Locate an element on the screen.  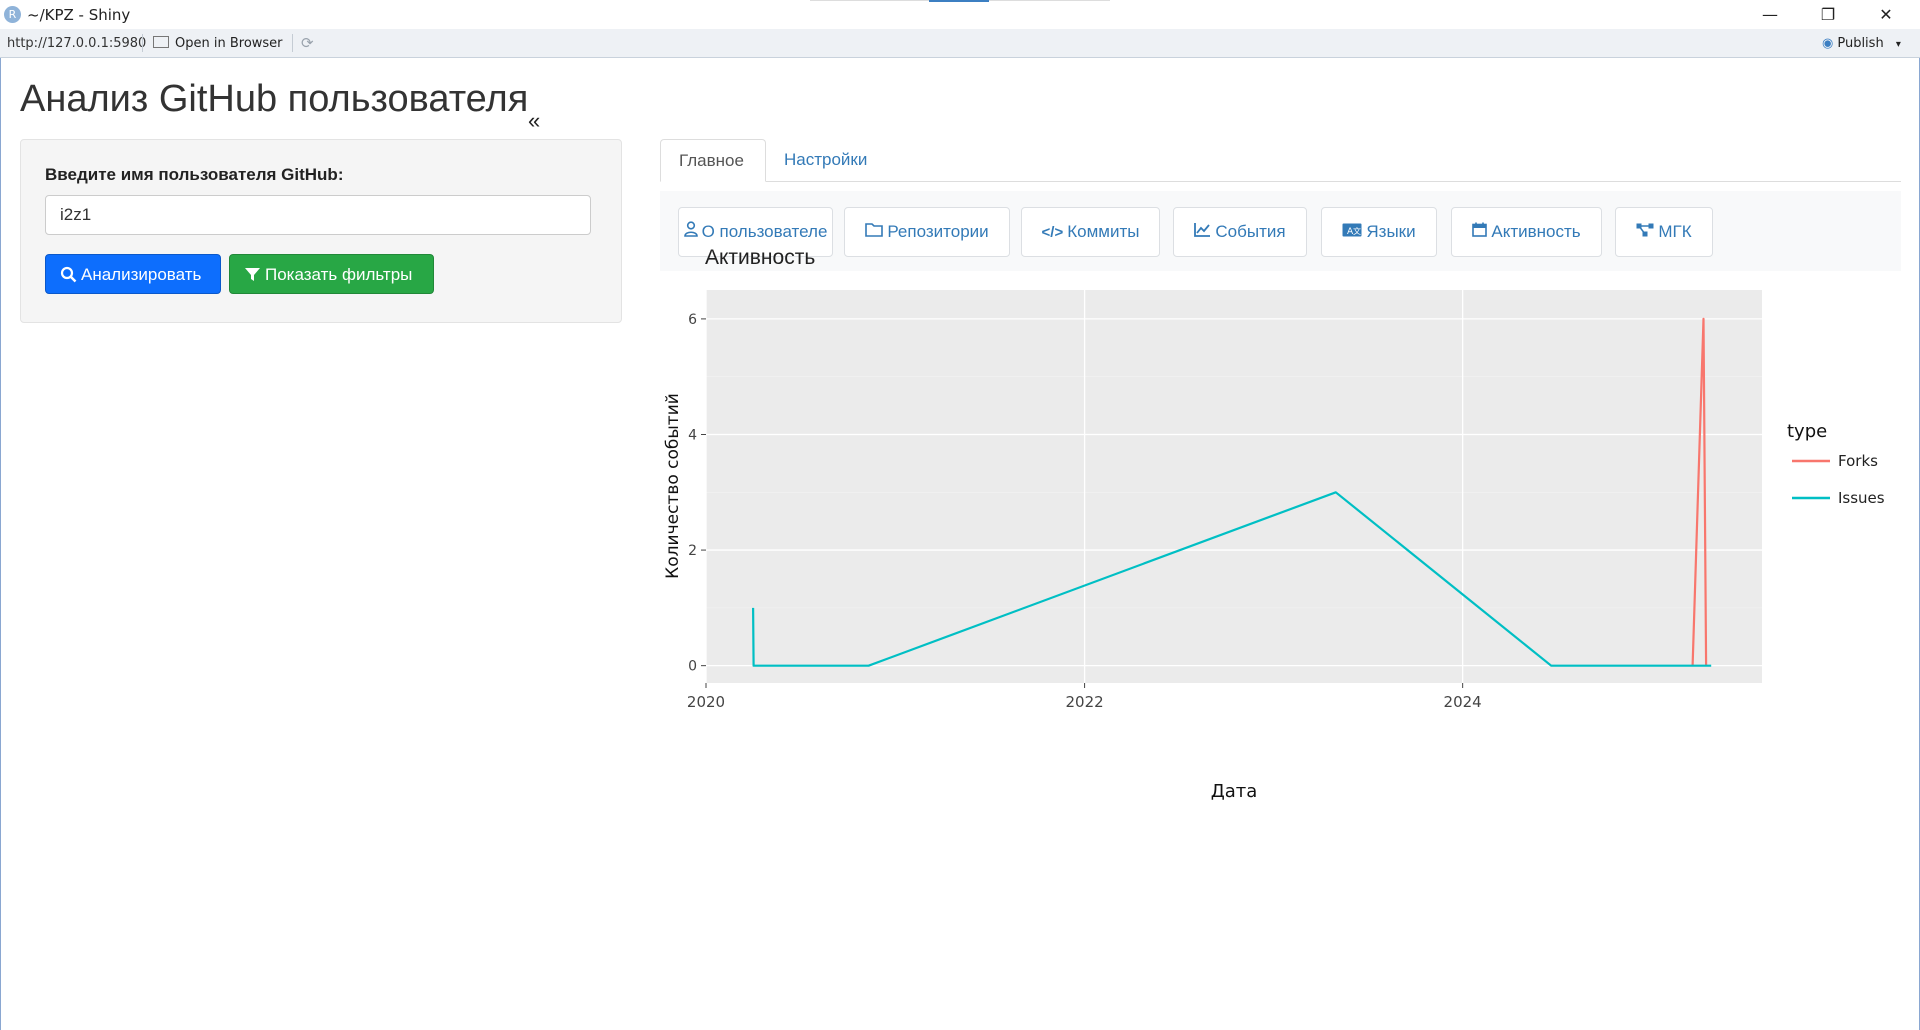
reload-icon: ⟳ is located at coordinates (307, 43).